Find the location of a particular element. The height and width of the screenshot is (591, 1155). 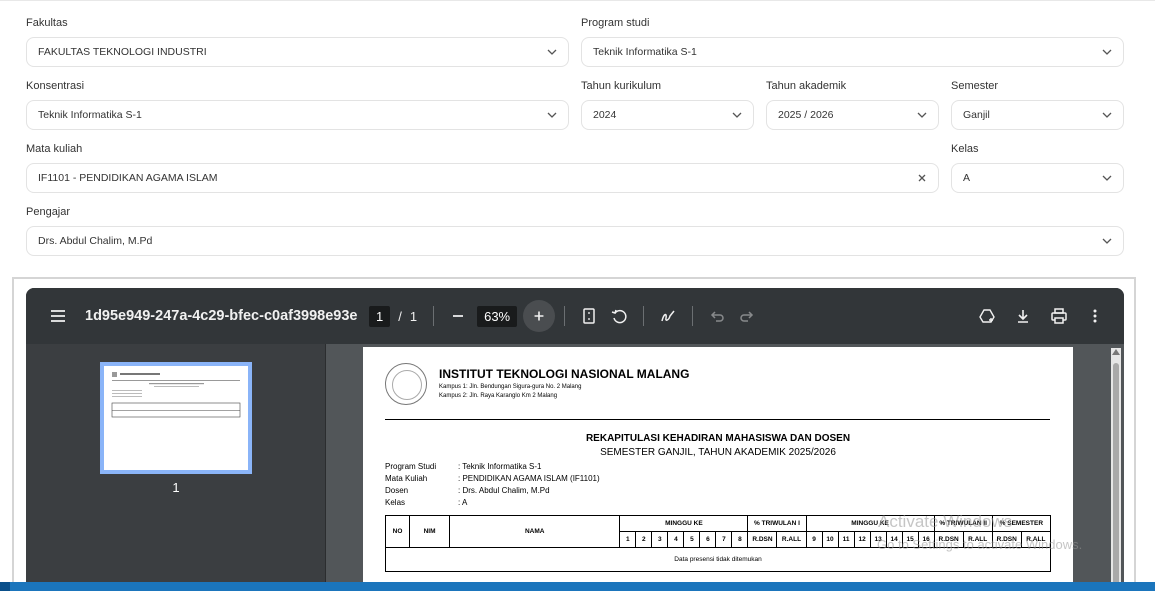

institution-name: INSTITUT TEKNOLOGI NASIONAL MALANG is located at coordinates (564, 374).